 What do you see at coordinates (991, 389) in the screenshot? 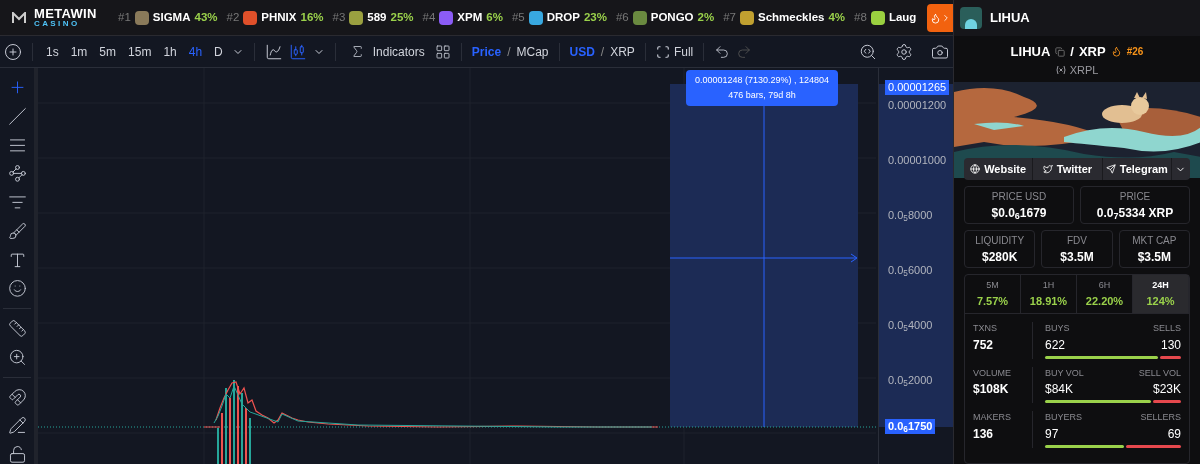
I see `stat-value: $108K` at bounding box center [991, 389].